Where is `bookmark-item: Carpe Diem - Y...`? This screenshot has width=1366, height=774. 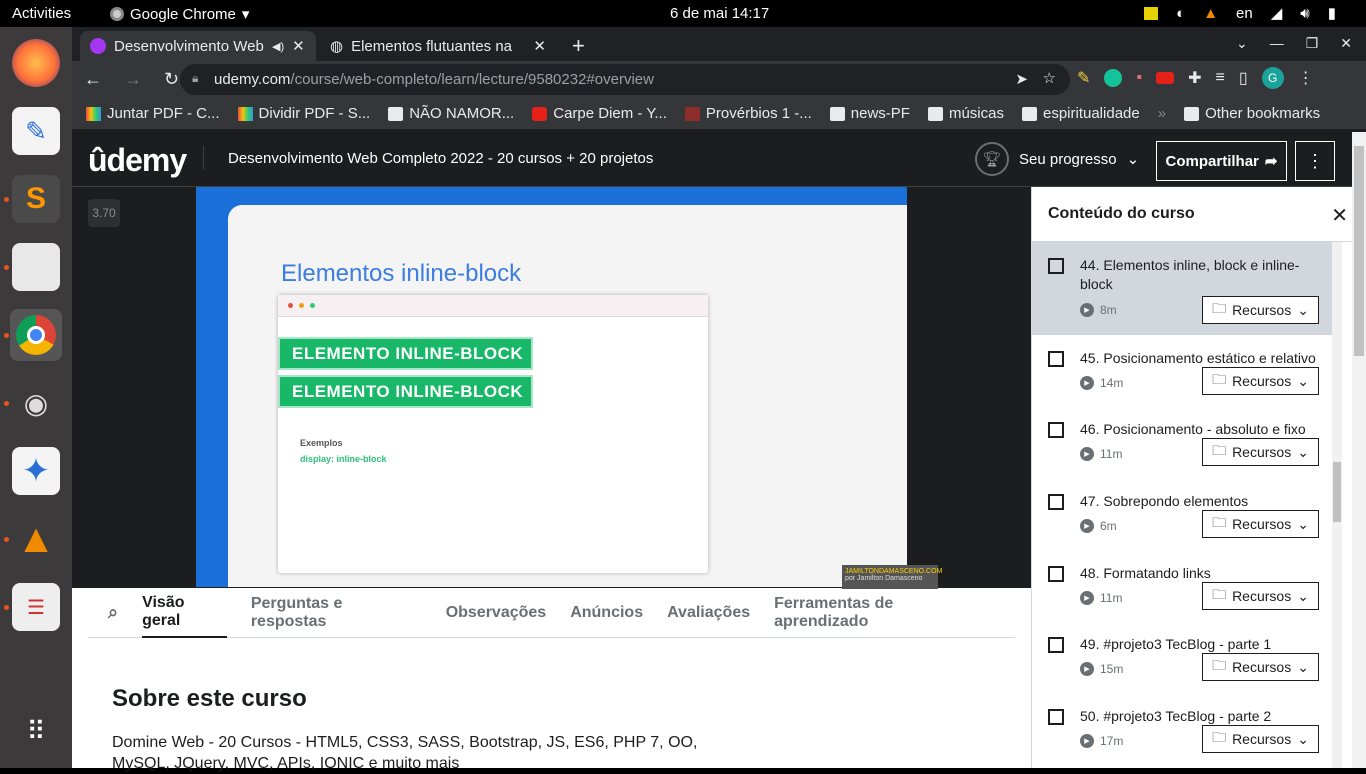 bookmark-item: Carpe Diem - Y... is located at coordinates (599, 113).